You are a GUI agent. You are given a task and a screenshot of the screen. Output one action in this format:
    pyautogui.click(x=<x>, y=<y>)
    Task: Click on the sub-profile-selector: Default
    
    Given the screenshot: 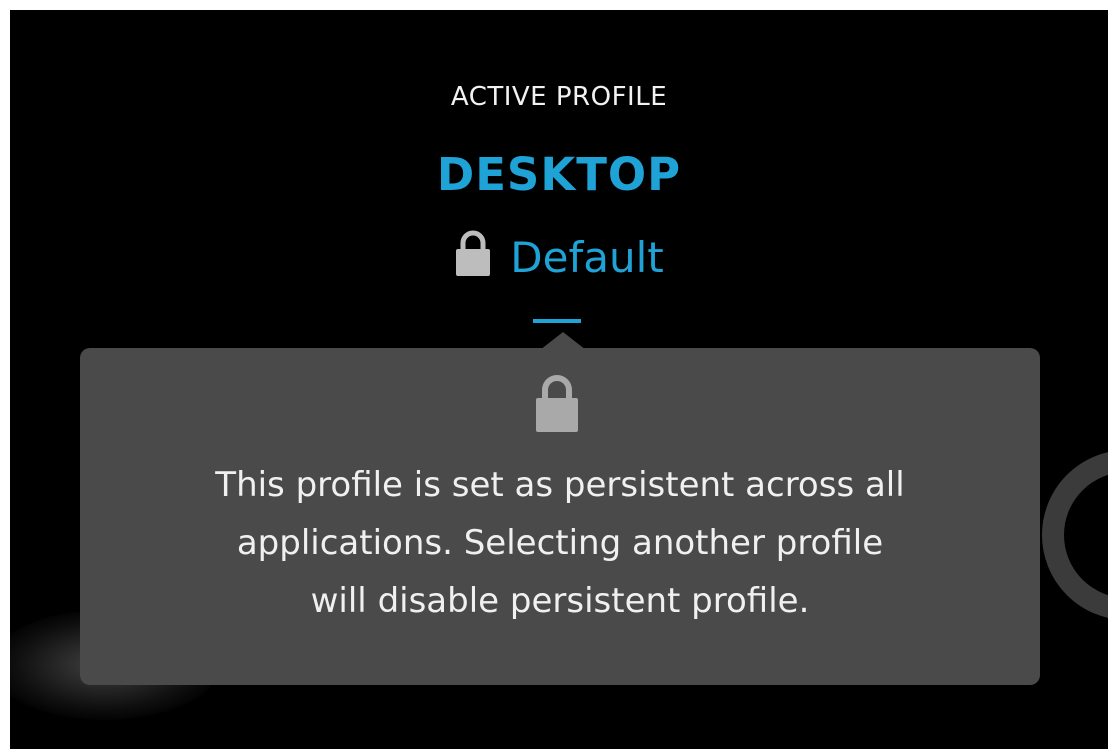 What is the action you would take?
    pyautogui.click(x=559, y=258)
    